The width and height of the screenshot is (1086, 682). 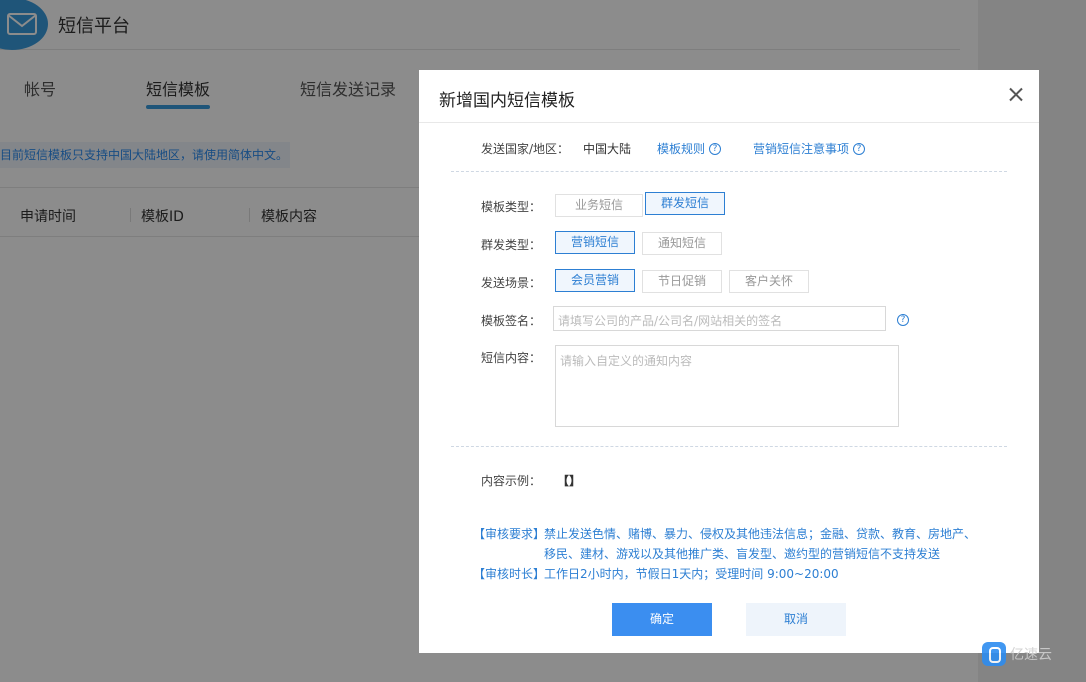 I want to click on country-label: 发送国家/地区：, so click(x=525, y=149).